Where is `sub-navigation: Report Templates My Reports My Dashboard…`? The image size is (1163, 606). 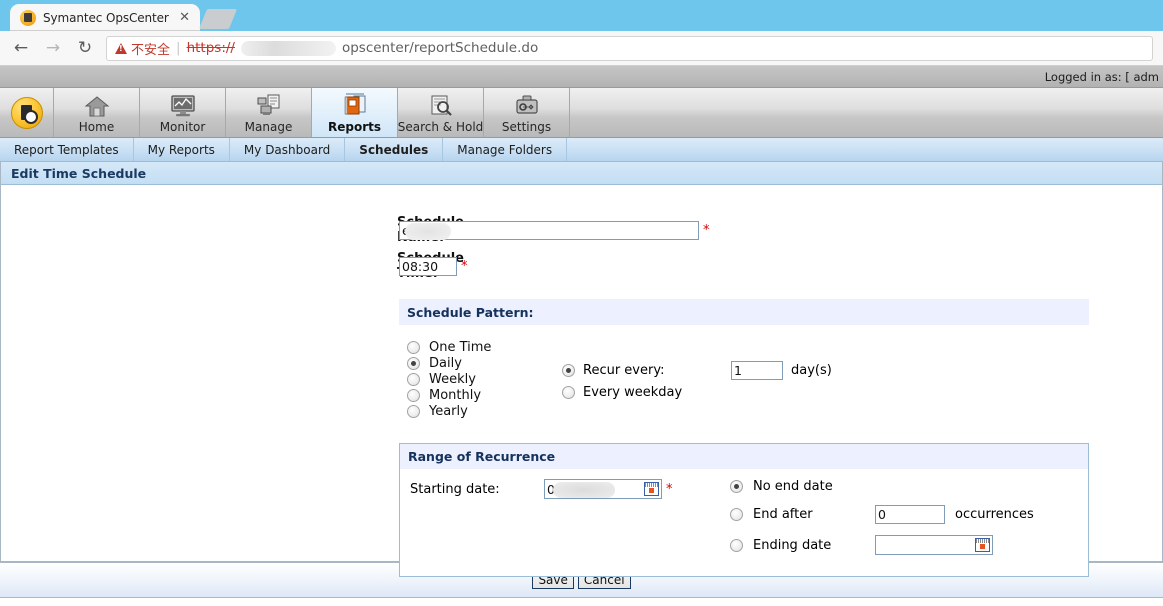 sub-navigation: Report Templates My Reports My Dashboard… is located at coordinates (581, 150).